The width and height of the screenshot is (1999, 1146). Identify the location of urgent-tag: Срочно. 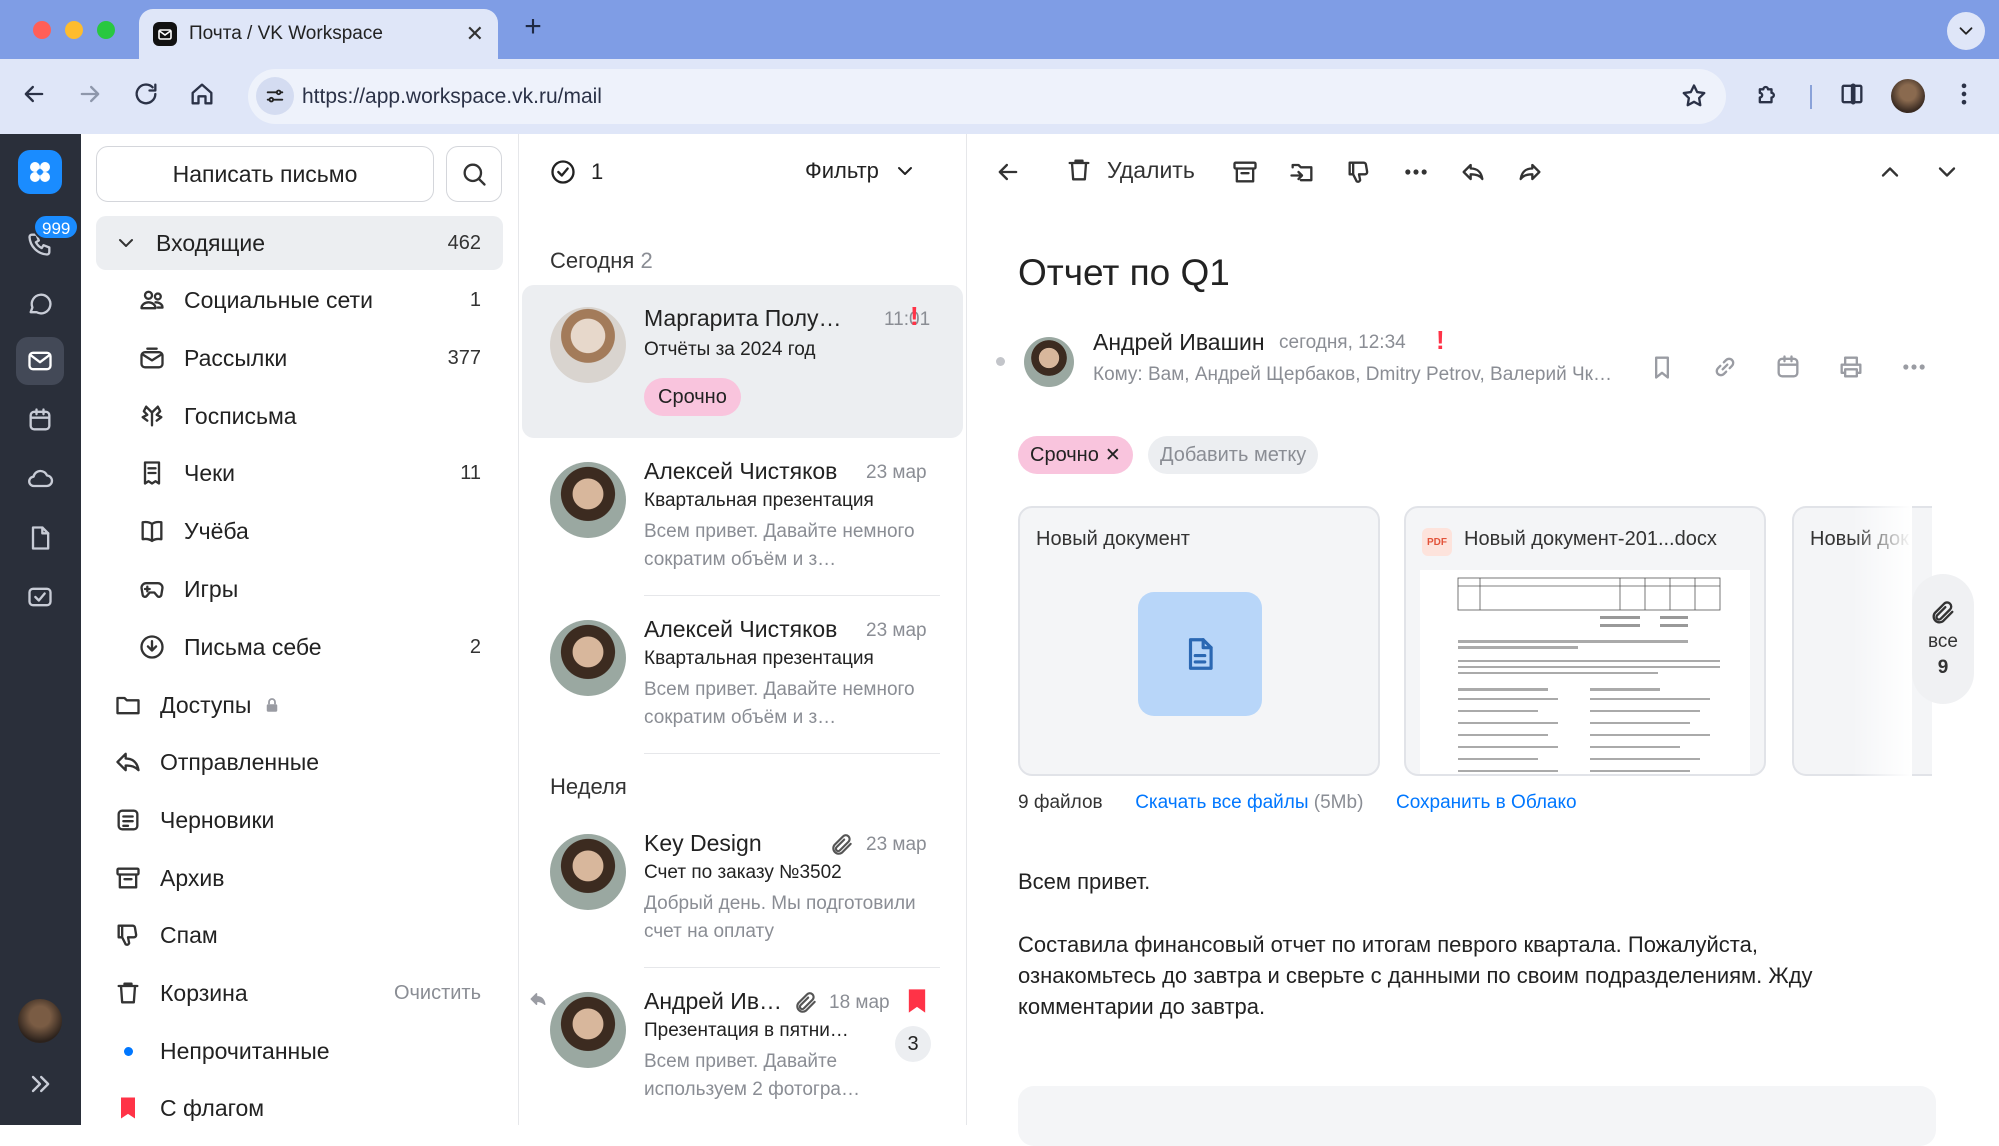
(692, 397).